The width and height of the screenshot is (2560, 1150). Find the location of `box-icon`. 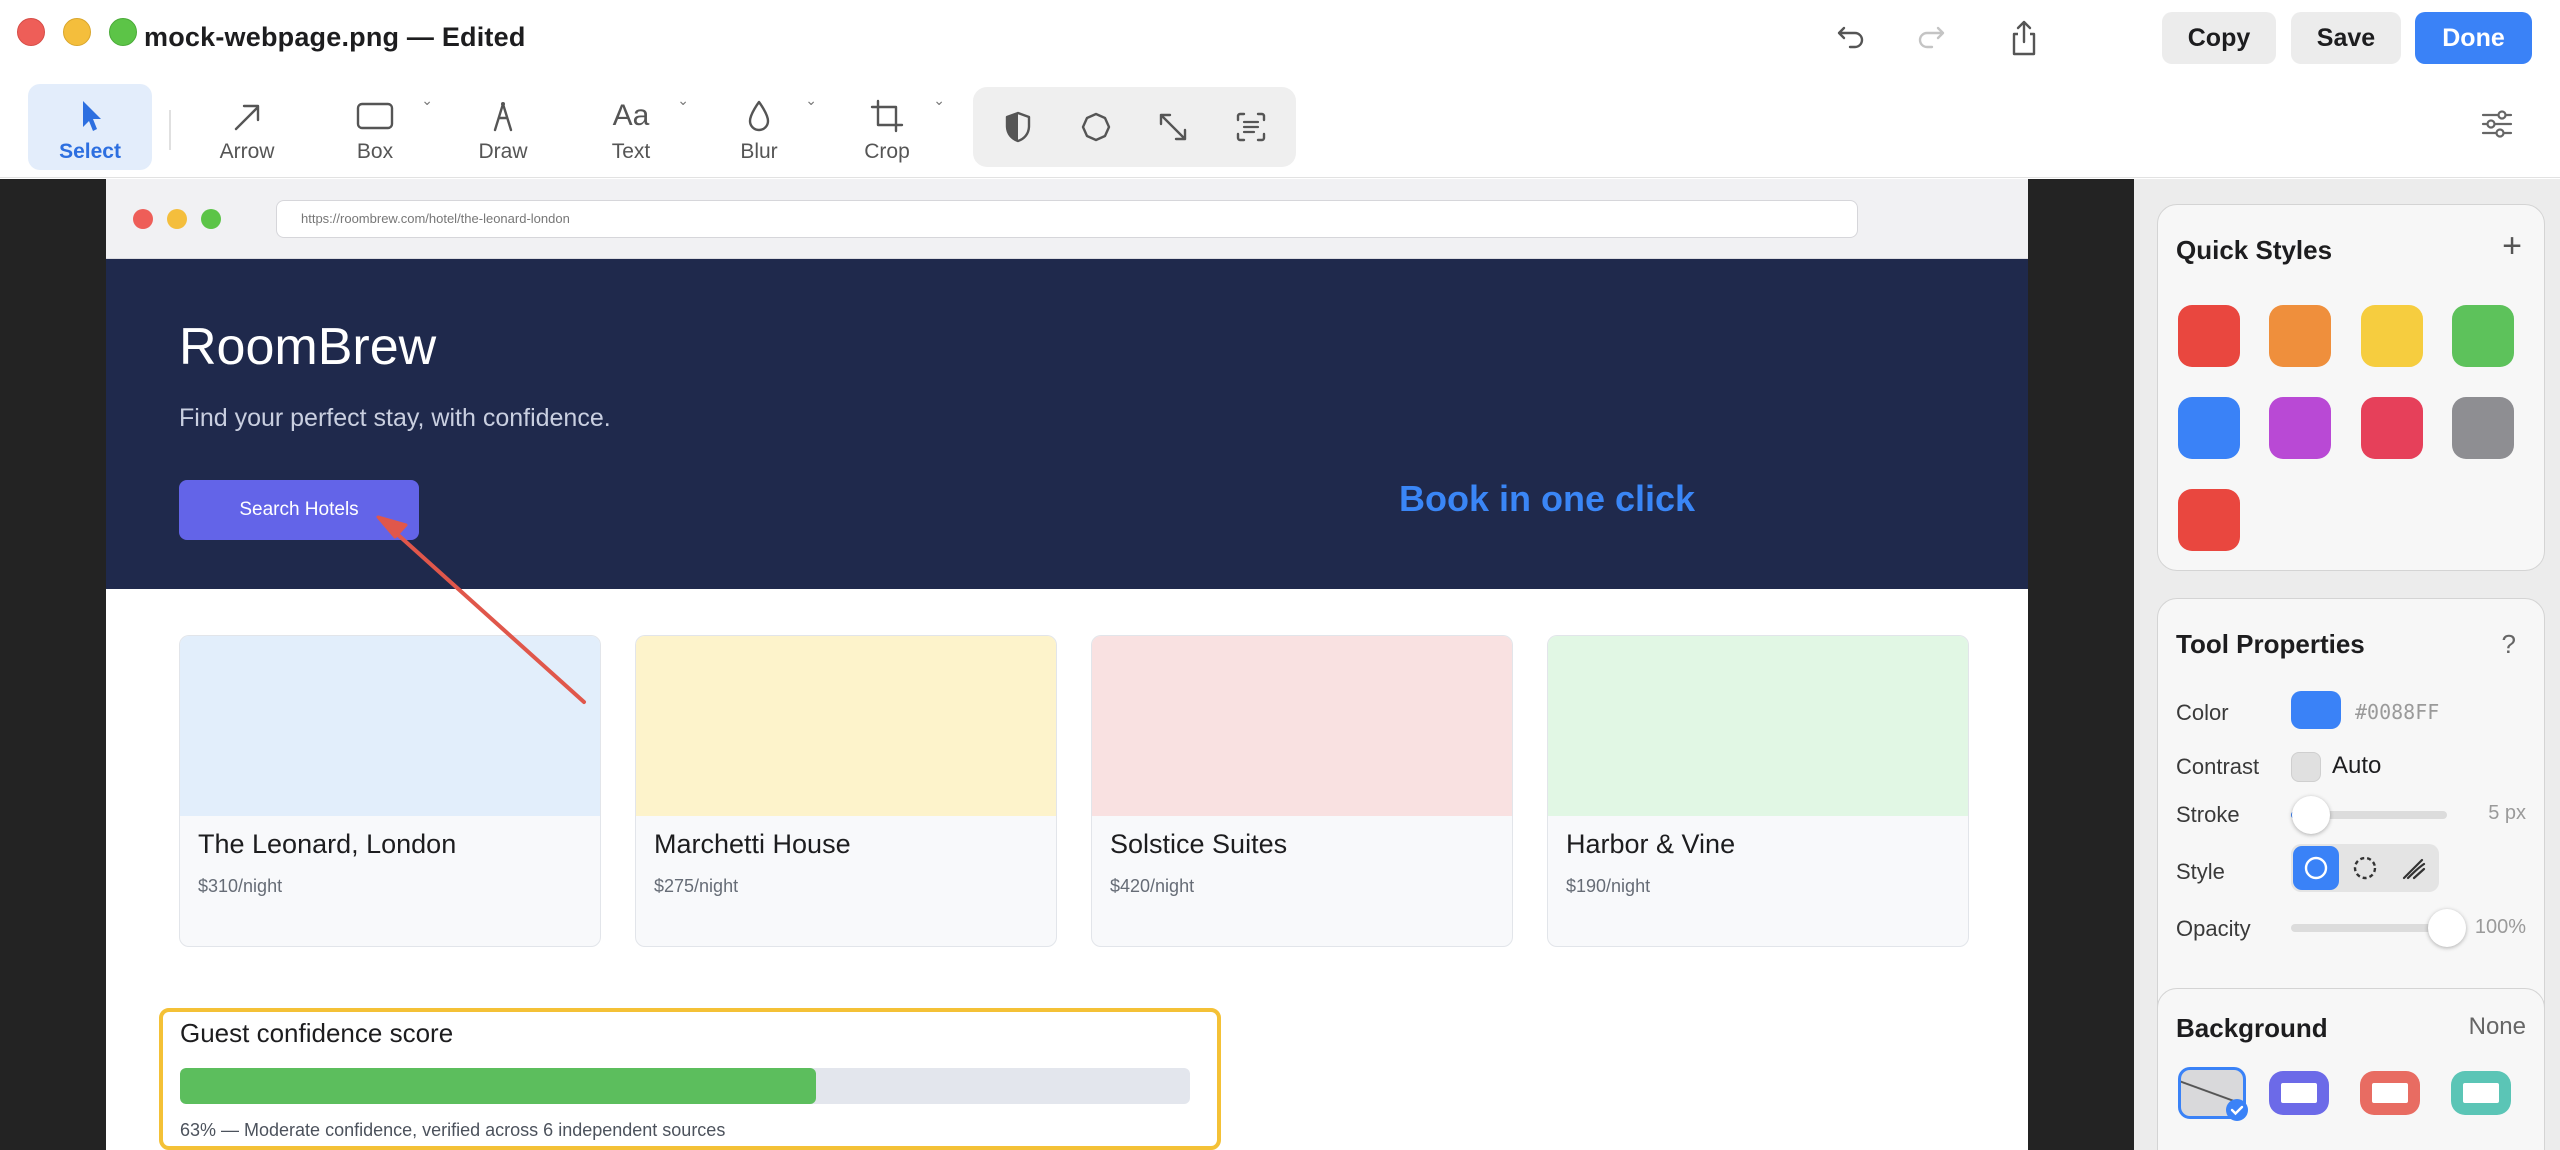

box-icon is located at coordinates (375, 116).